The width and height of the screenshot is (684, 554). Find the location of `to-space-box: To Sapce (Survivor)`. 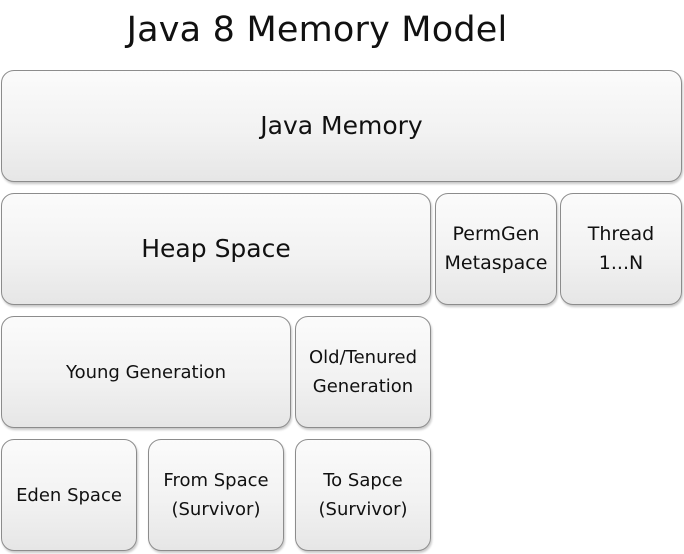

to-space-box: To Sapce (Survivor) is located at coordinates (363, 495).